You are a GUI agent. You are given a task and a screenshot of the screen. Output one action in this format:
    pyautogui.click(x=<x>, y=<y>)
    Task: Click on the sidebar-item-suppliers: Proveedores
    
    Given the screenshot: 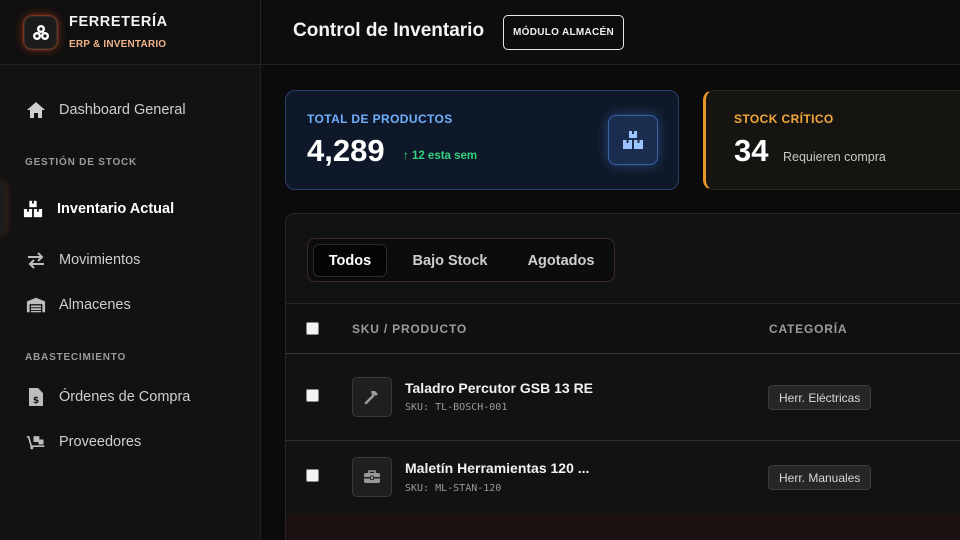 What is the action you would take?
    pyautogui.click(x=130, y=442)
    